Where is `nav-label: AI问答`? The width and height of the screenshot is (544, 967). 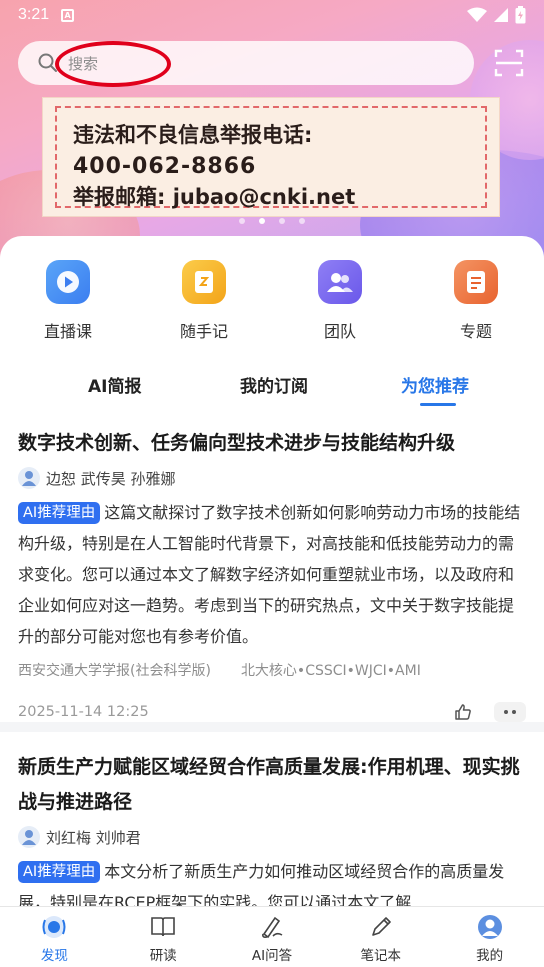 nav-label: AI问答 is located at coordinates (272, 956).